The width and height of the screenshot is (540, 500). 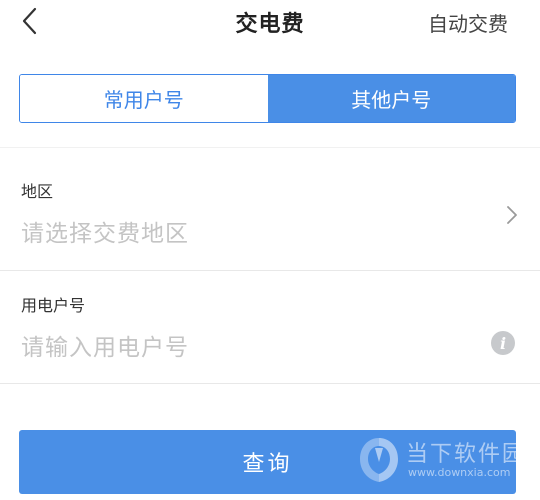 I want to click on account-label: 用电户号, so click(x=53, y=305).